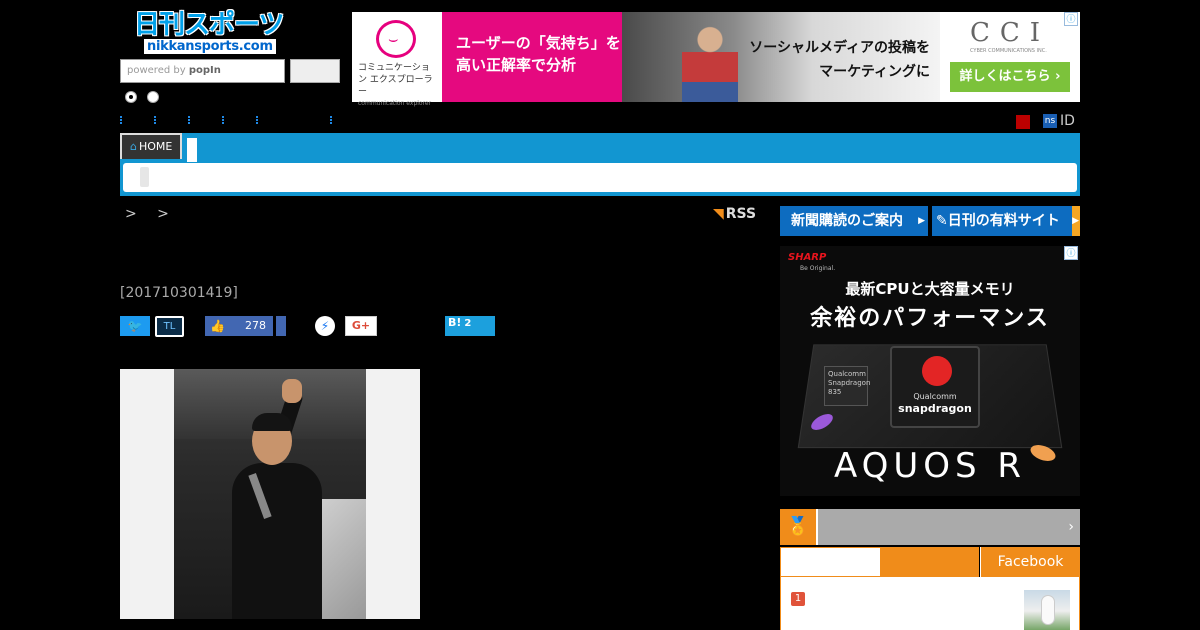 Image resolution: width=1200 pixels, height=630 pixels. Describe the element at coordinates (1071, 527) in the screenshot. I see `chevron-right-icon: ›` at that location.